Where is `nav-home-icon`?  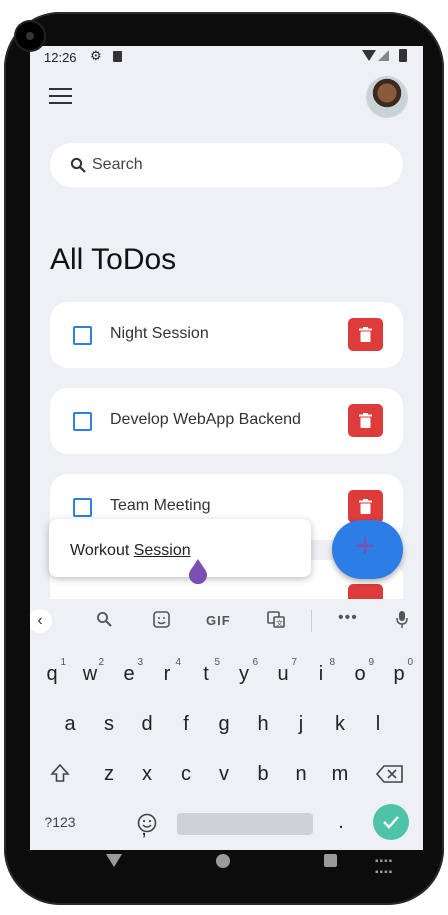
nav-home-icon is located at coordinates (223, 861).